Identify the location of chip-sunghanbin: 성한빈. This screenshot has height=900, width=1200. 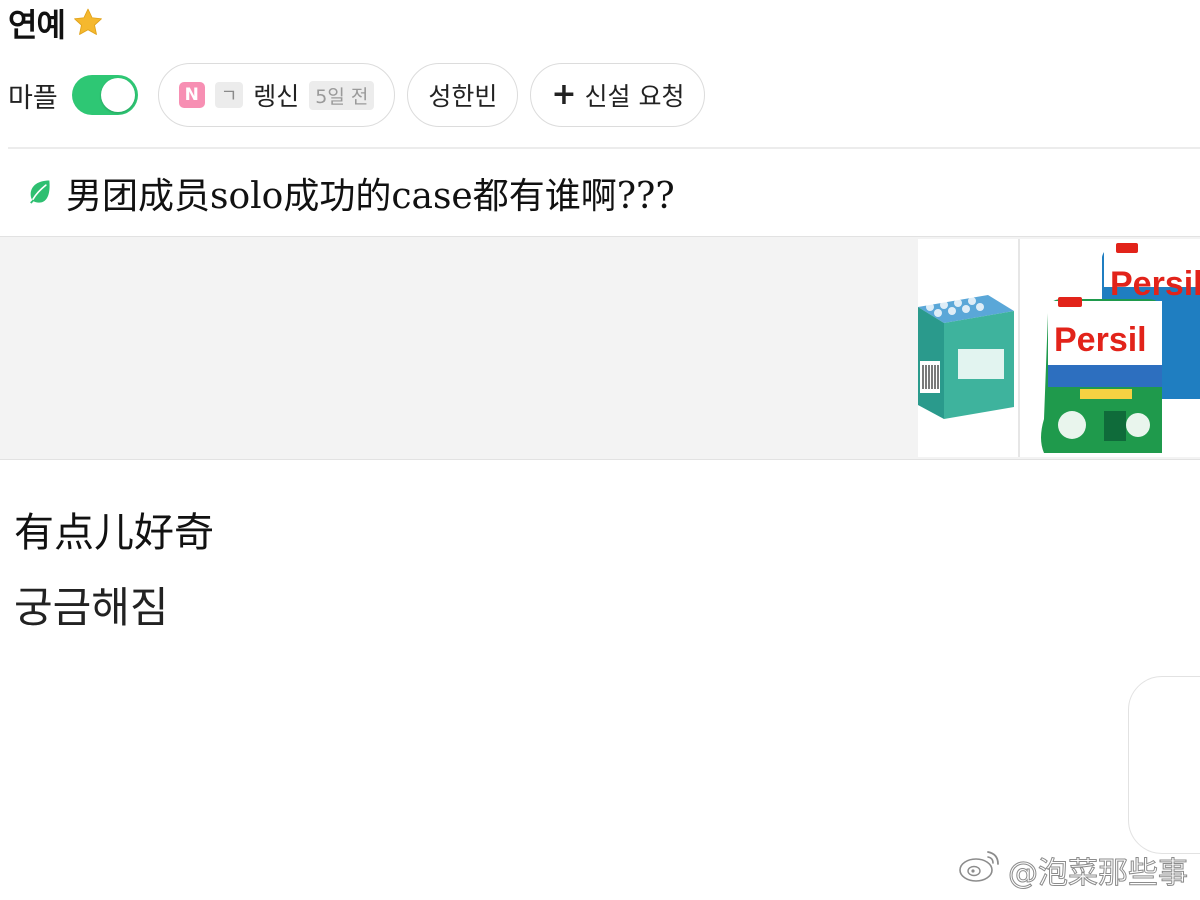
(463, 95).